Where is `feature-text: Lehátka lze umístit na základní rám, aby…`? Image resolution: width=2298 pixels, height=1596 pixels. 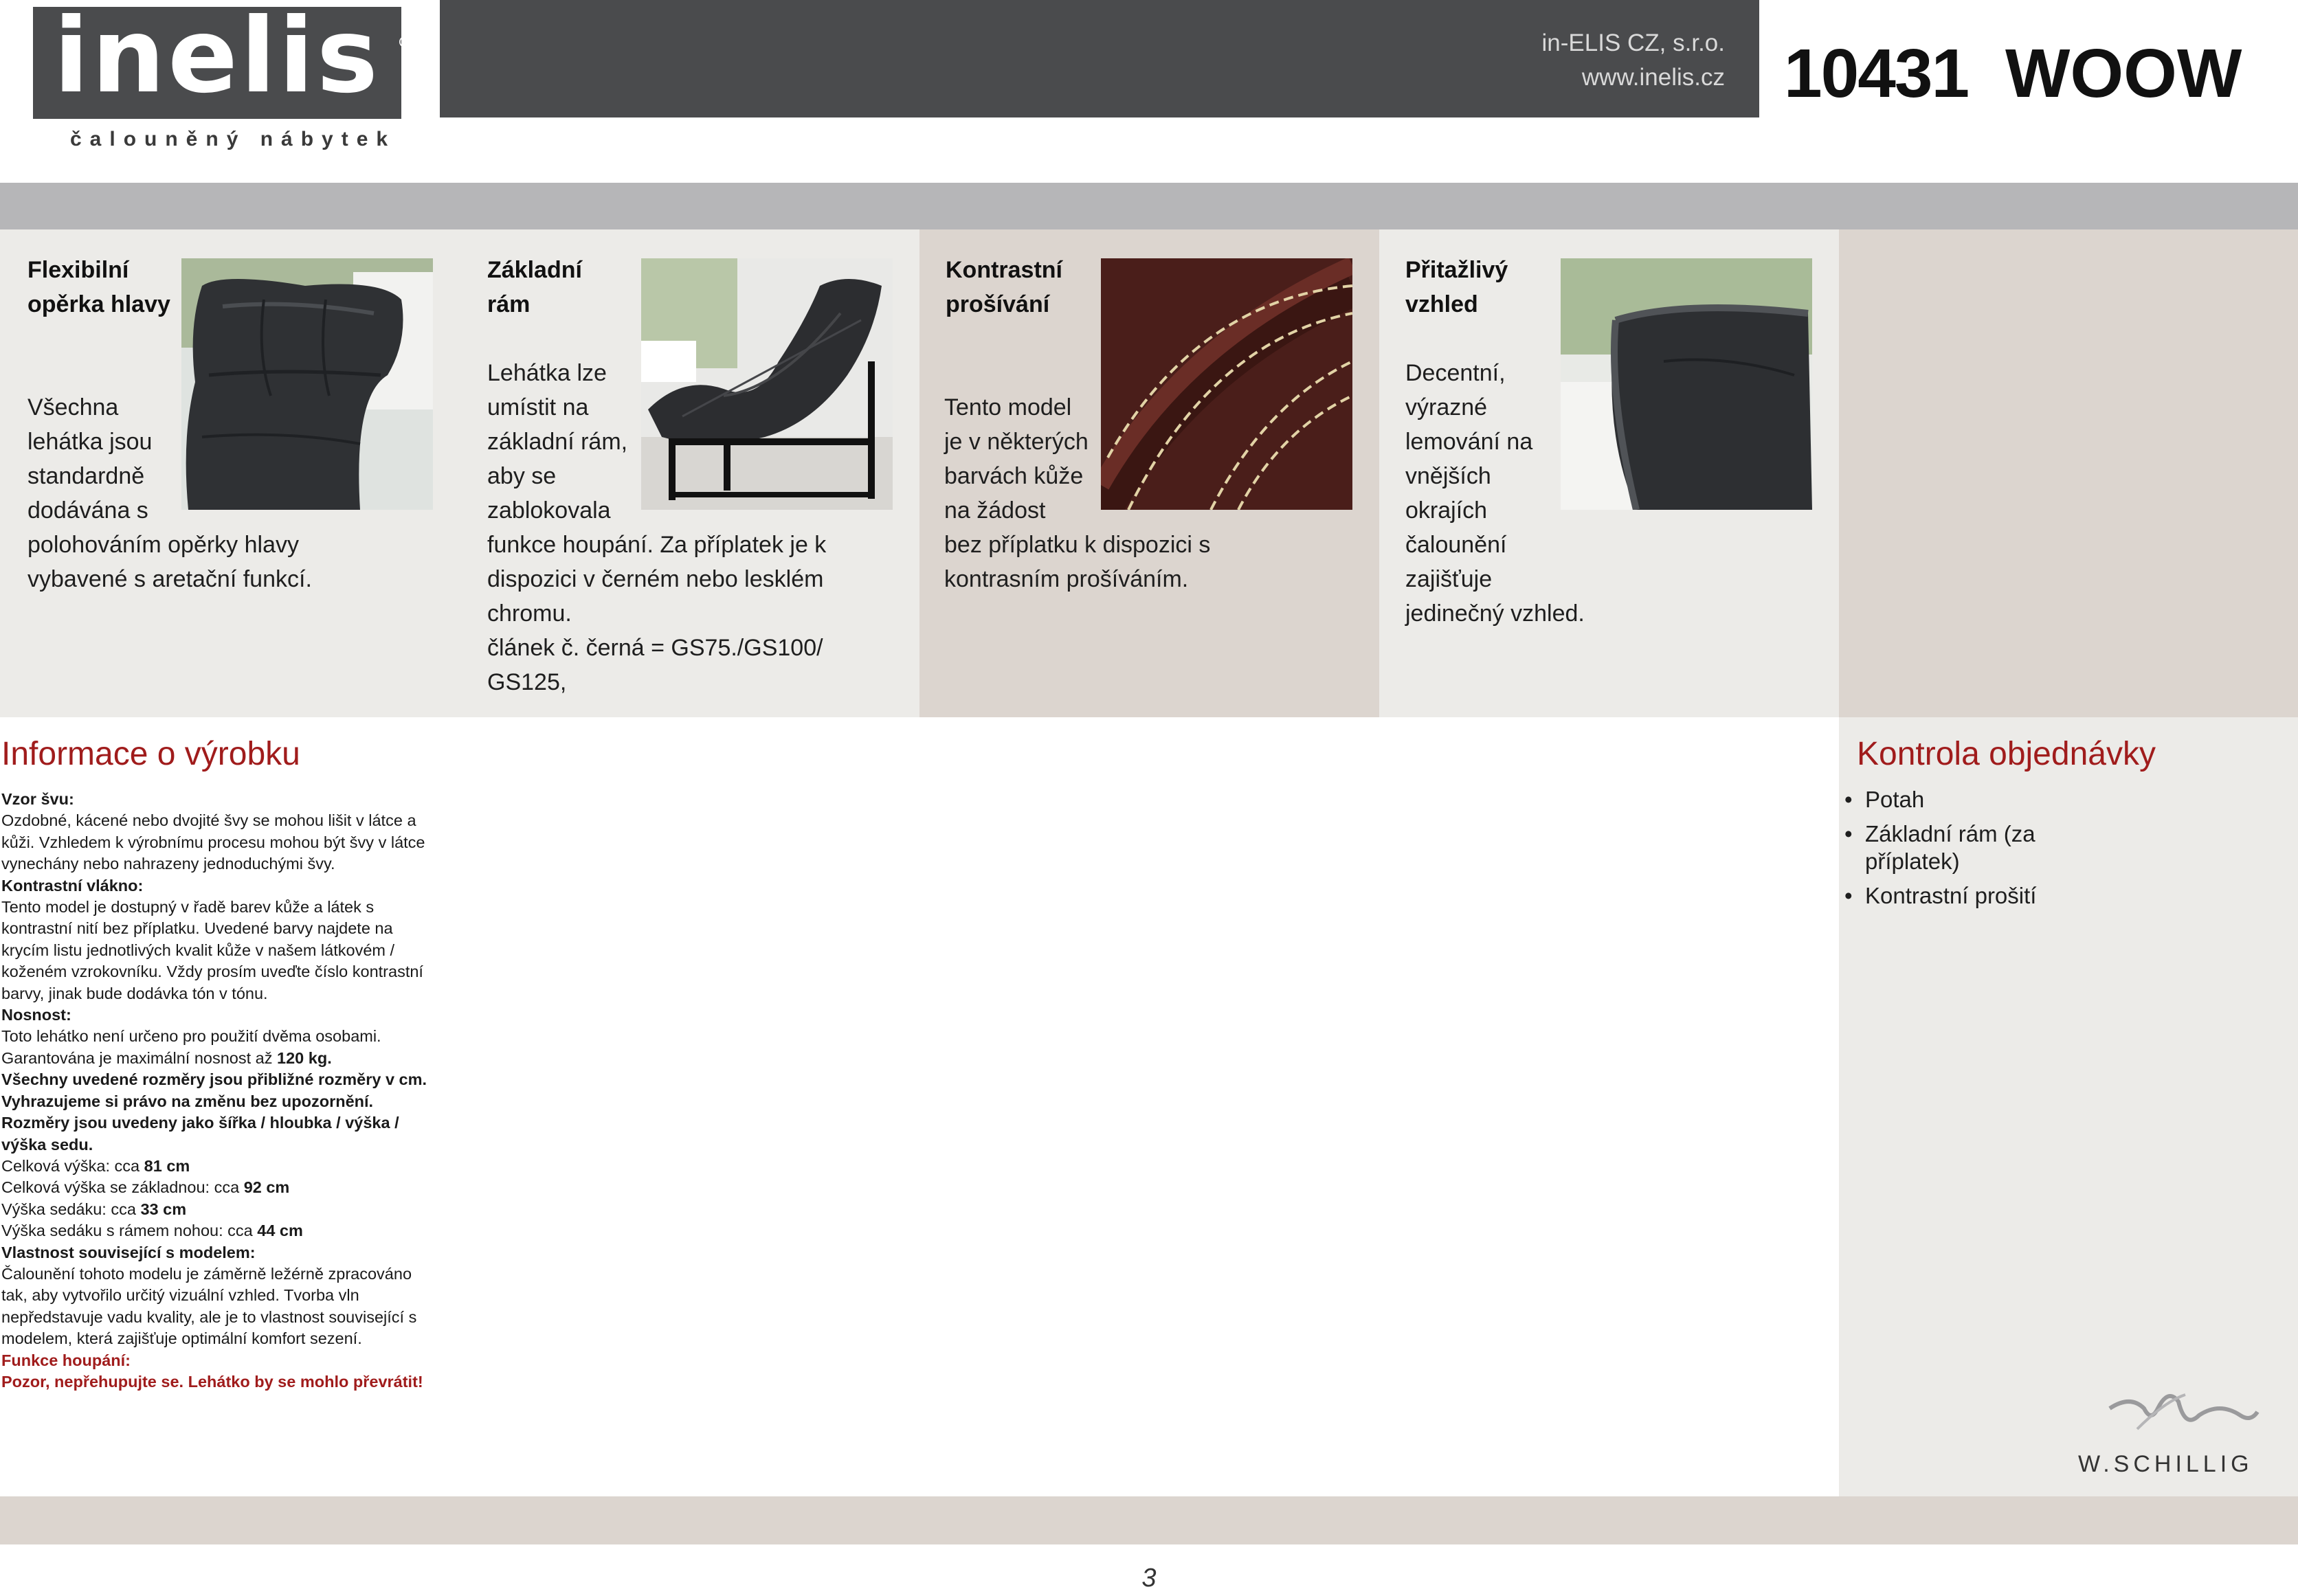
feature-text: Lehátka lze umístit na základní rám, aby… is located at coordinates (657, 527).